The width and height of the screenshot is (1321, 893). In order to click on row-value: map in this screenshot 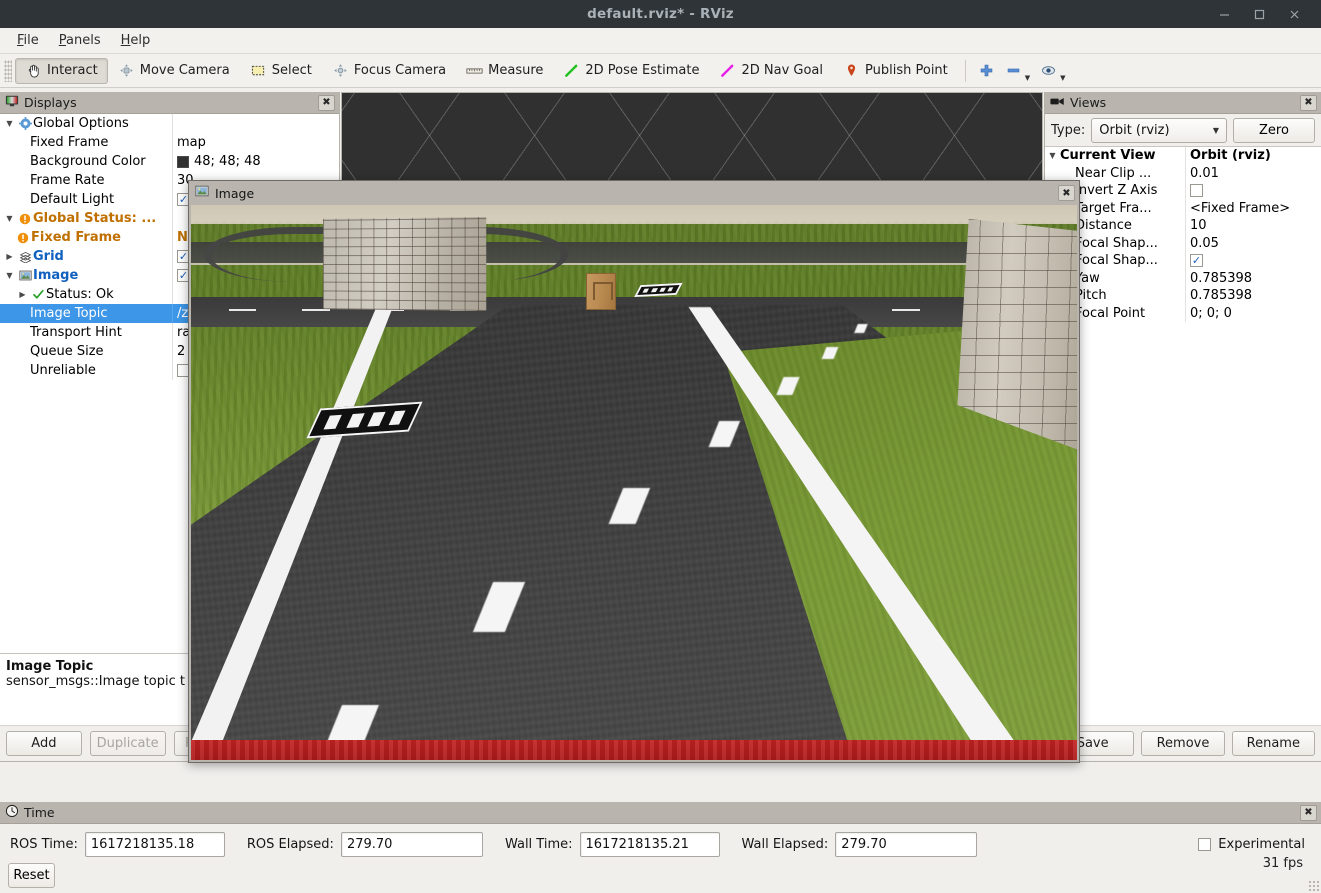, I will do `click(255, 142)`.